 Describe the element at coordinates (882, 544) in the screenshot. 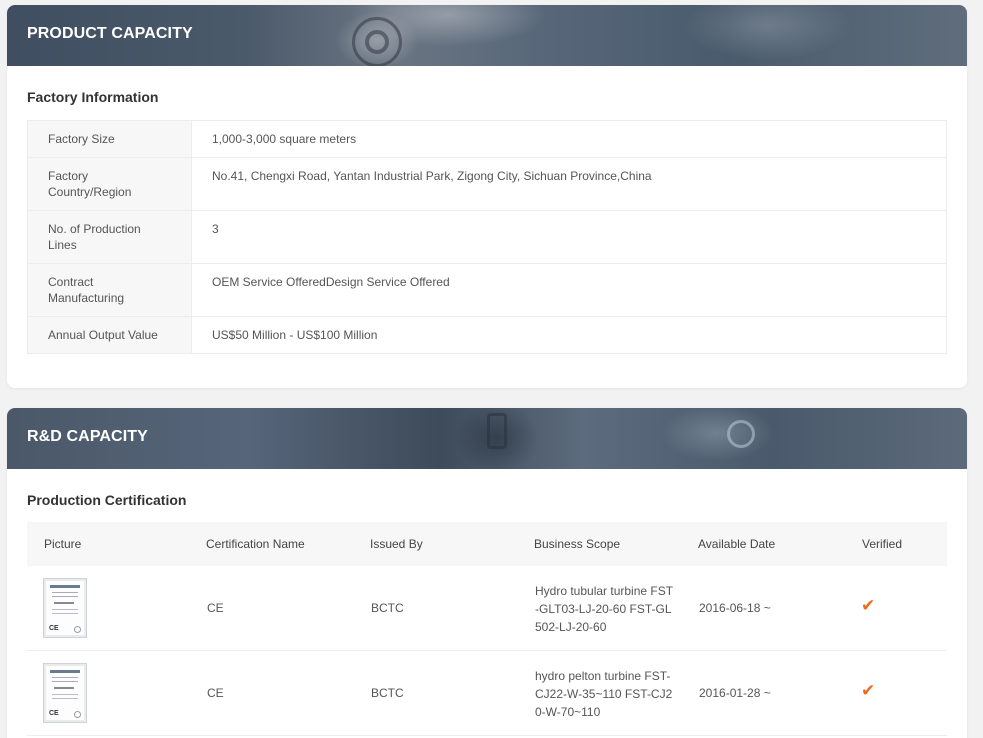

I see `column-header-verified: Verified` at that location.